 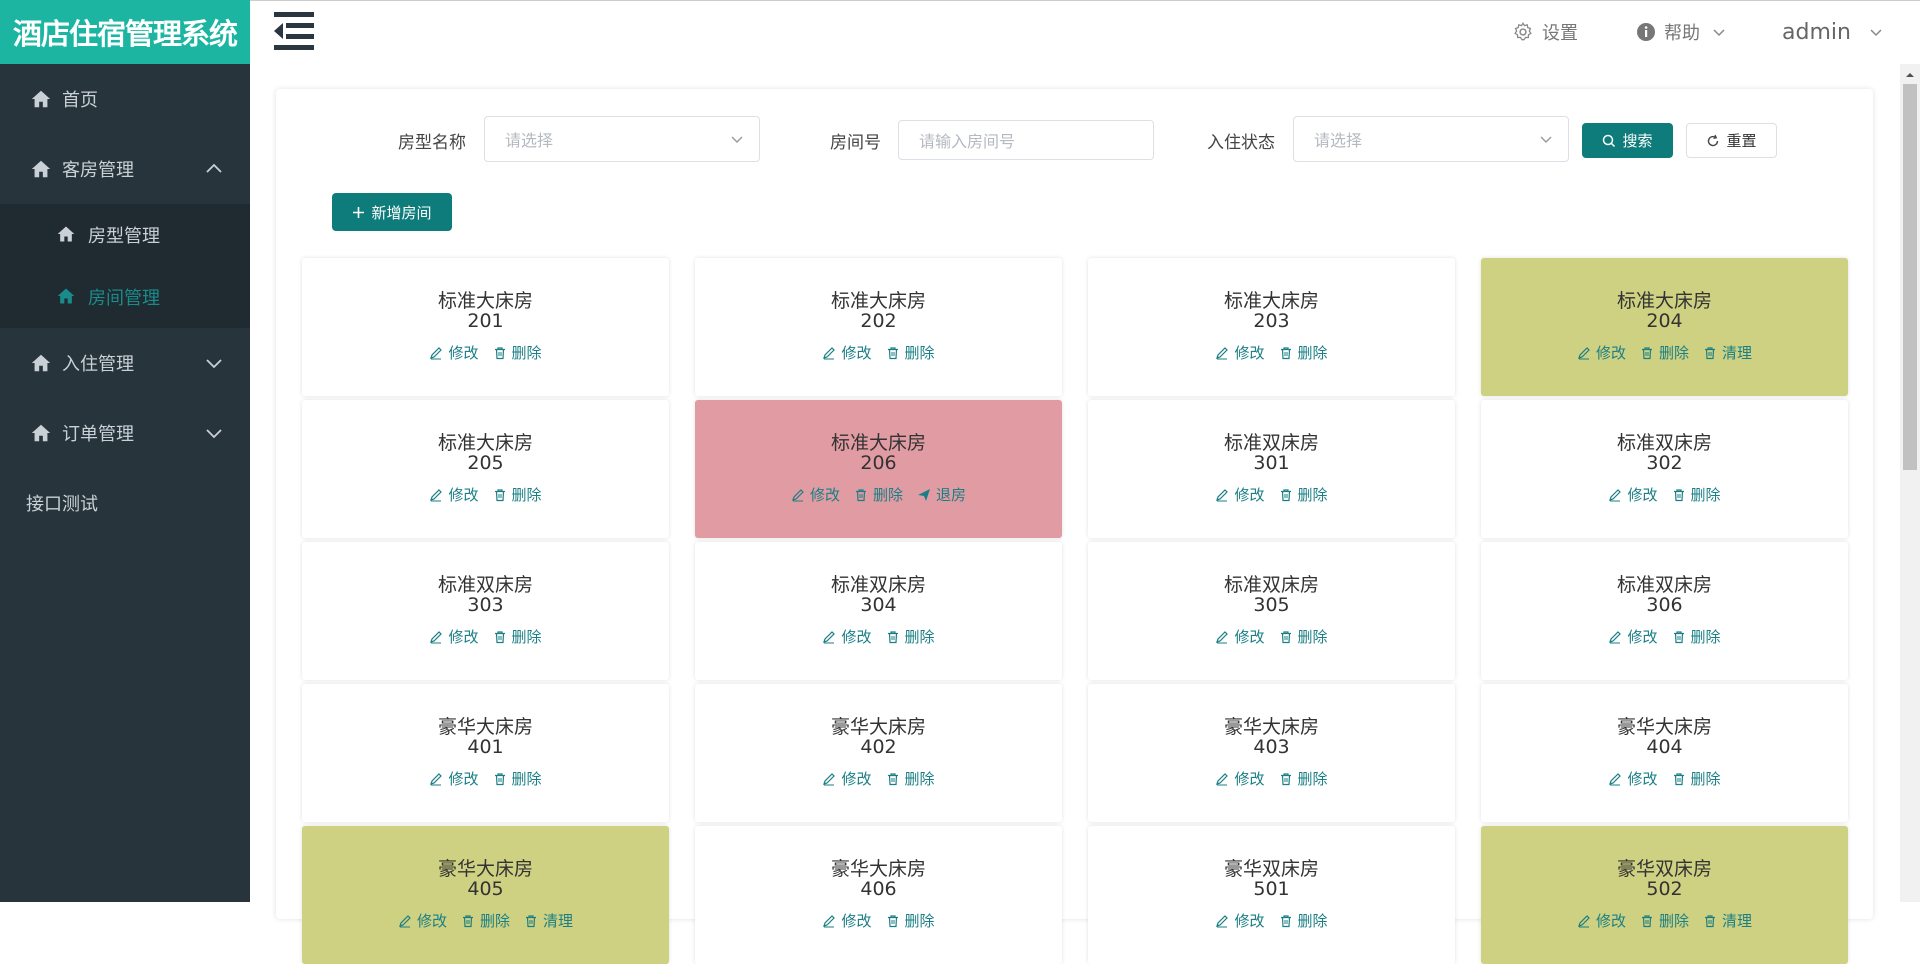 I want to click on sidebar-item-room: 房间管理, so click(x=125, y=297).